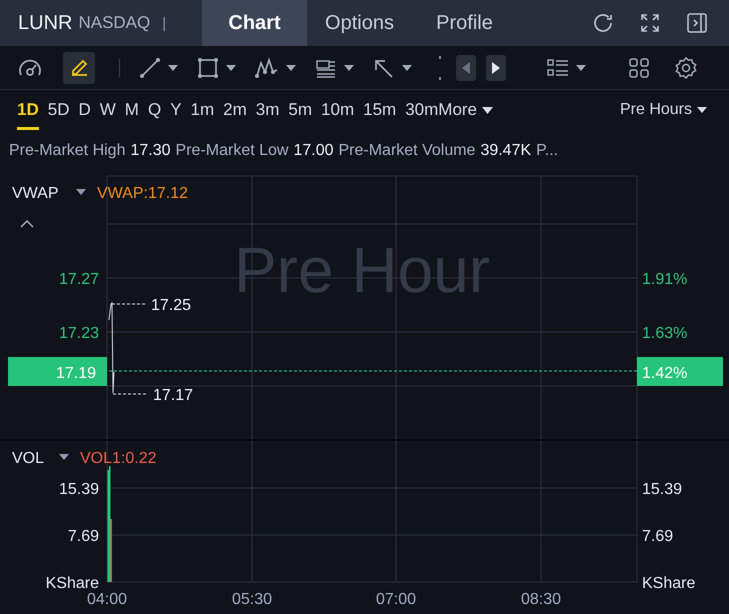 This screenshot has width=729, height=614. What do you see at coordinates (686, 68) in the screenshot?
I see `settings-icon` at bounding box center [686, 68].